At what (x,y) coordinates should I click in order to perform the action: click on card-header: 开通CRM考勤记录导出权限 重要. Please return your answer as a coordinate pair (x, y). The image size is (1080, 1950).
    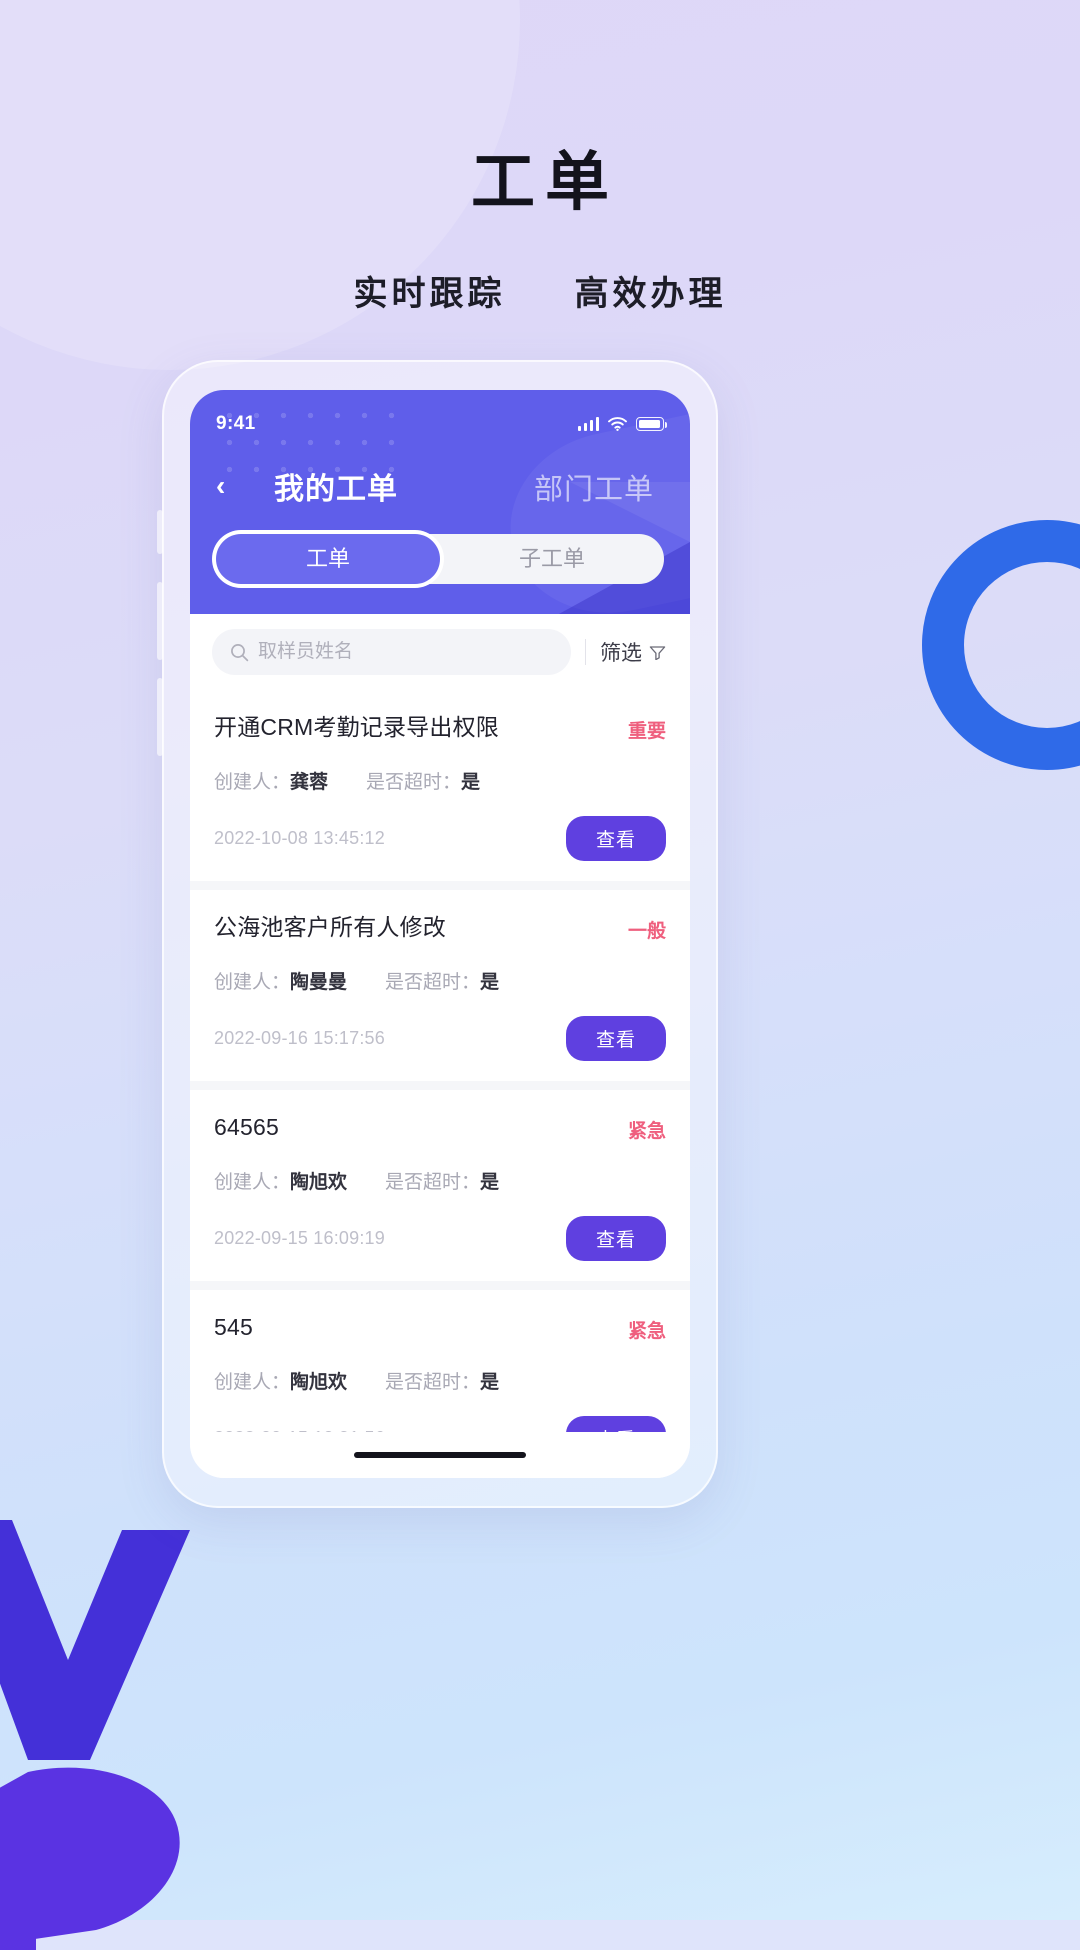
    Looking at the image, I should click on (440, 728).